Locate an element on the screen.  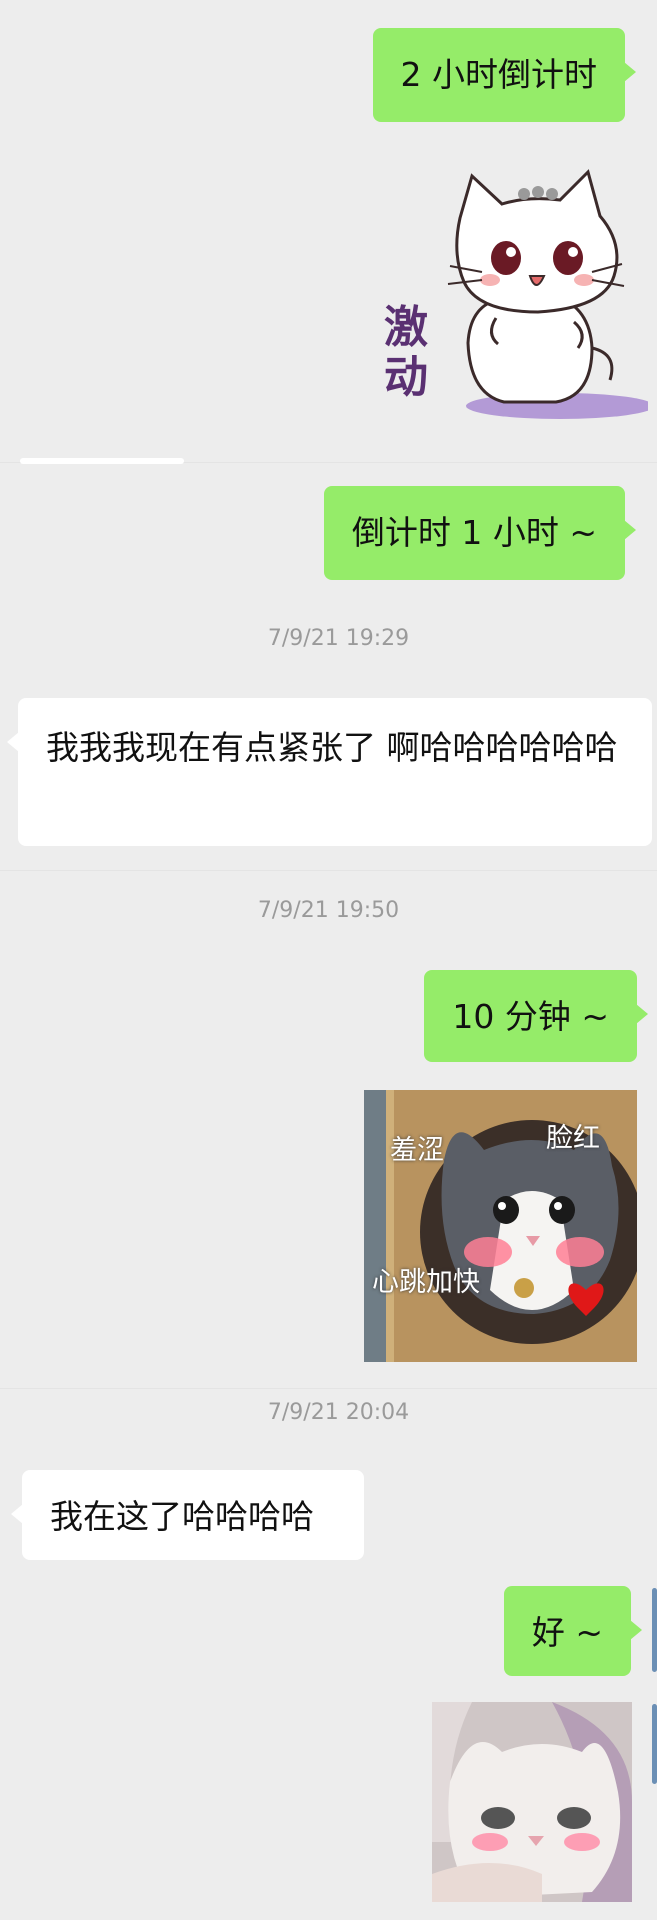
message-bubble-me: 2 小时倒计时 is located at coordinates (504, 75).